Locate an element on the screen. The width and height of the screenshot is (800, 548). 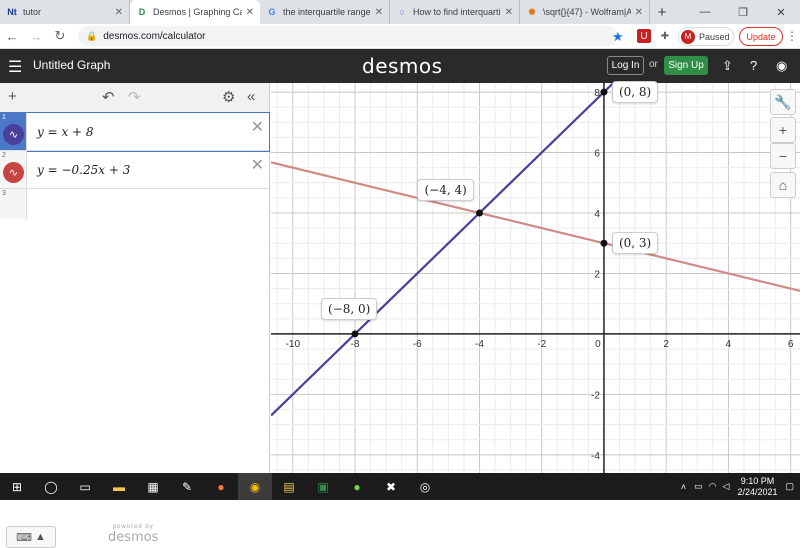
expression-input: y = x + 8 is located at coordinates (65, 132).